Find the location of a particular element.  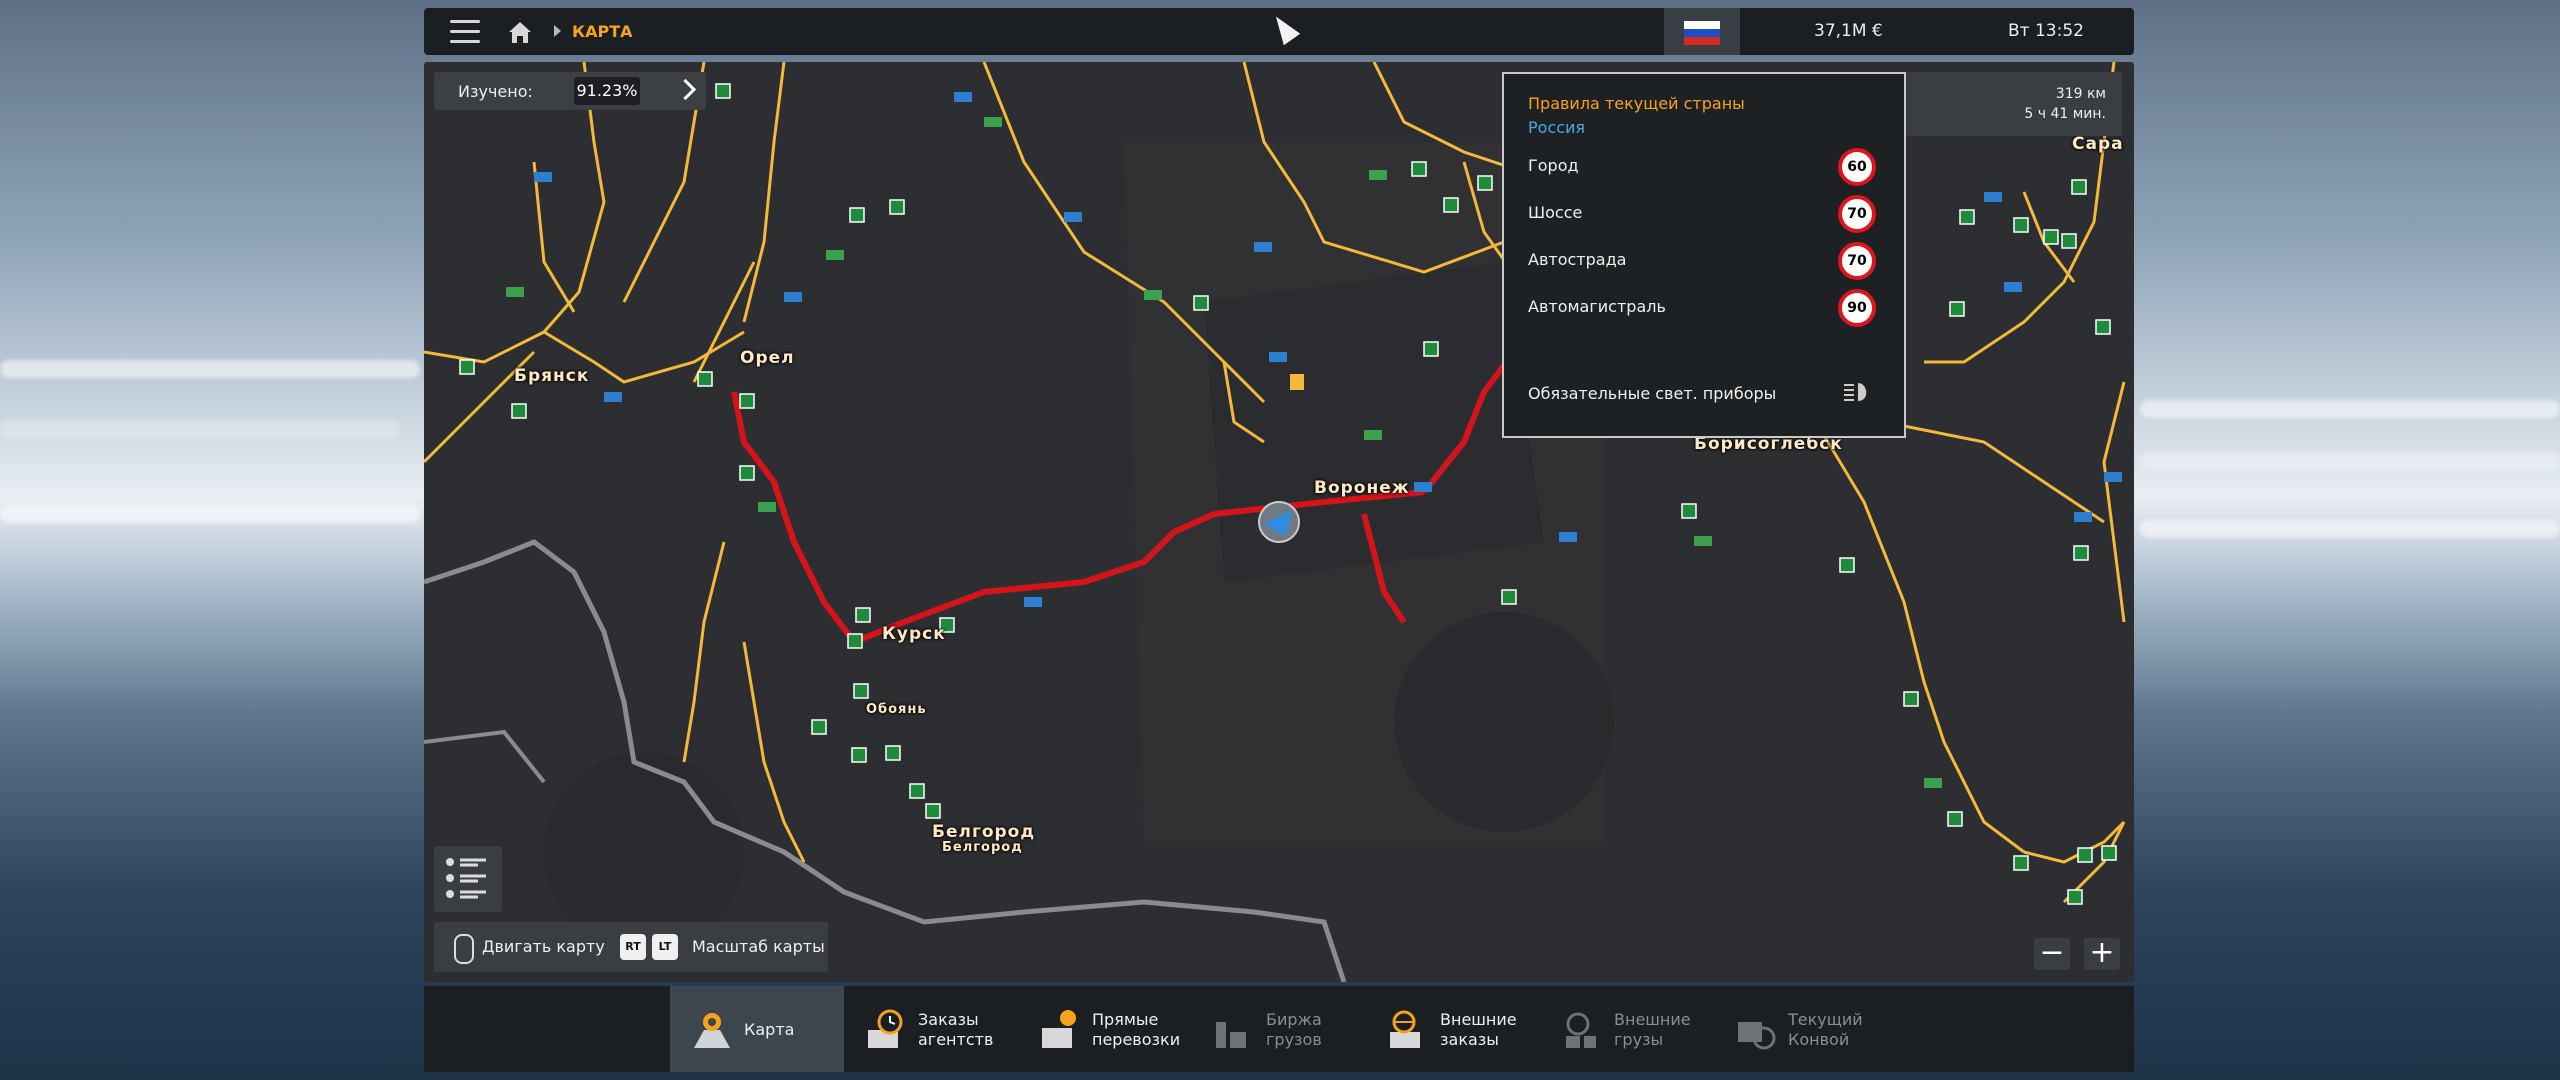

rule-label: Обязательные свет. приборы is located at coordinates (1652, 393).